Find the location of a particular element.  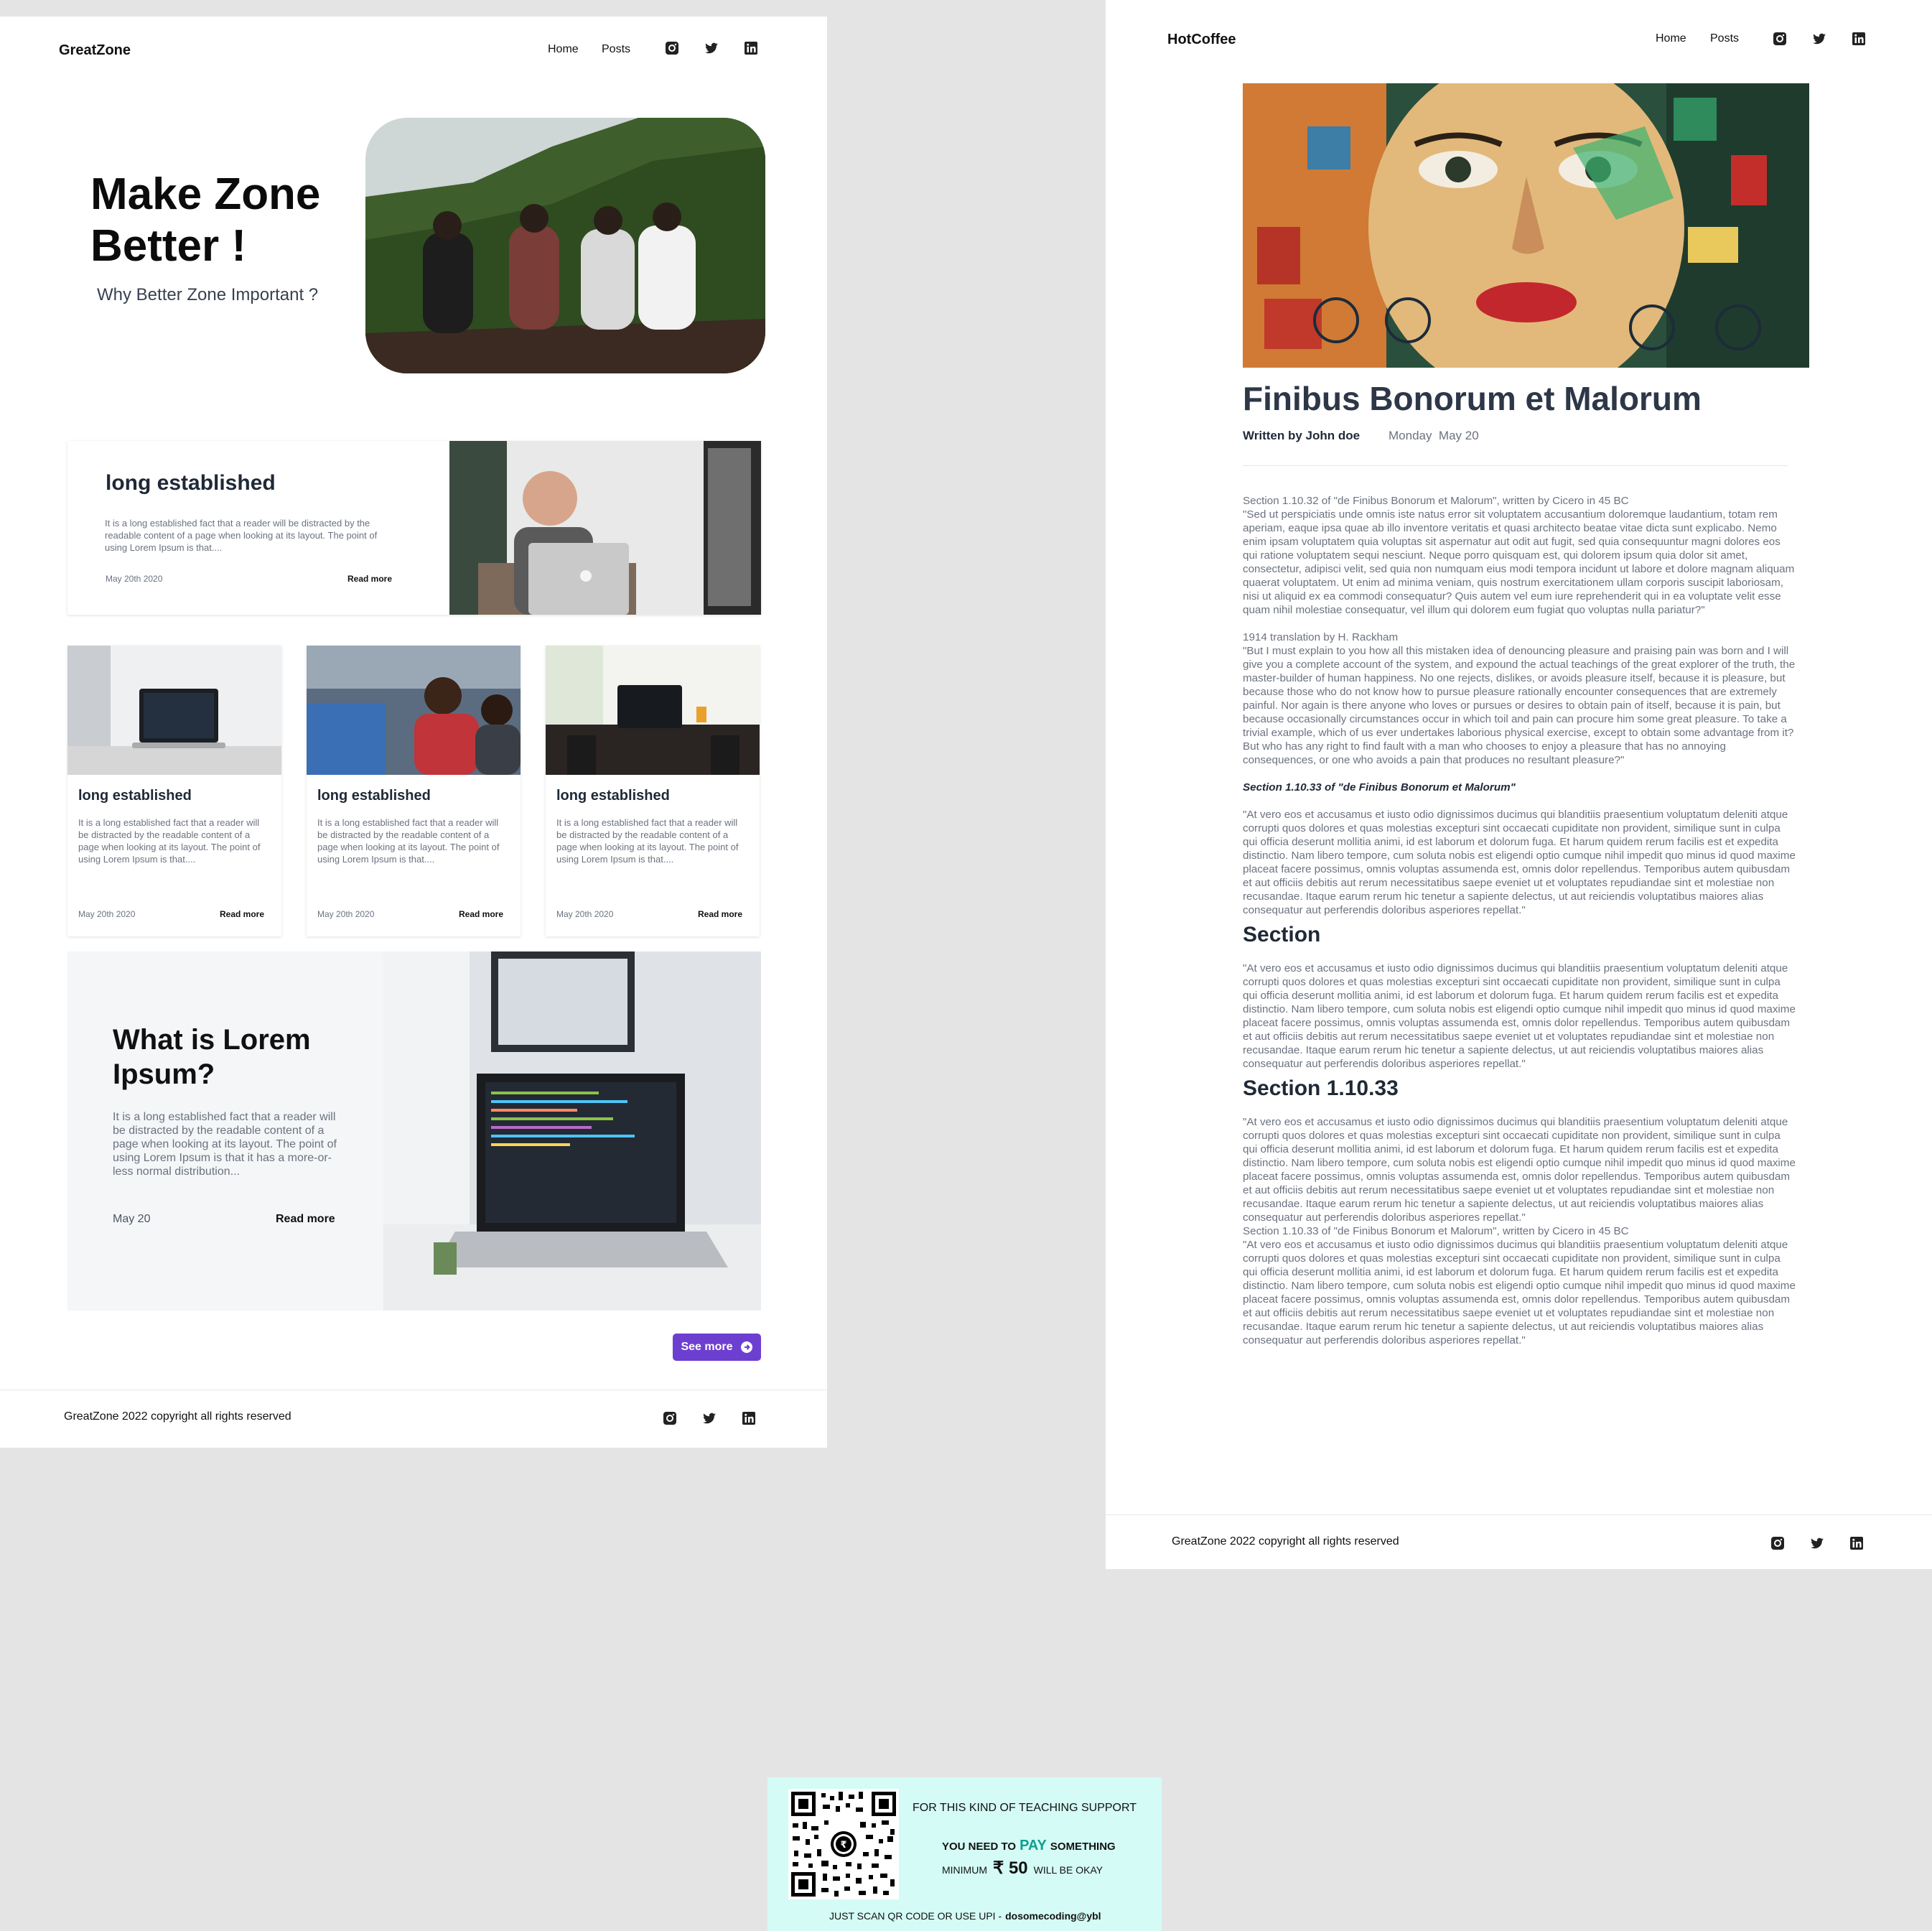

post-card-1-read-more: Read more is located at coordinates (242, 914).